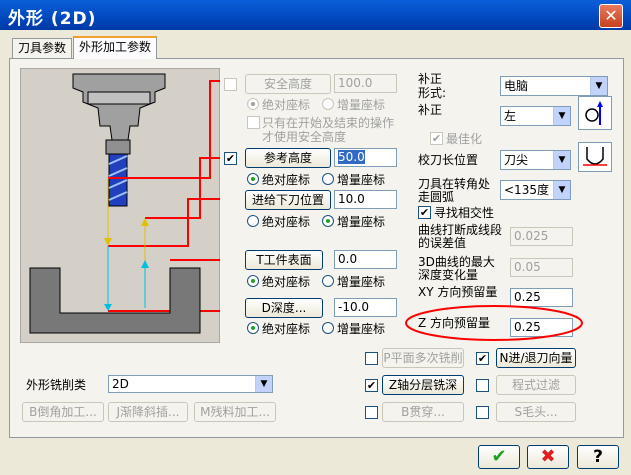 This screenshot has width=631, height=475. I want to click on depth-inc-radio, so click(328, 328).